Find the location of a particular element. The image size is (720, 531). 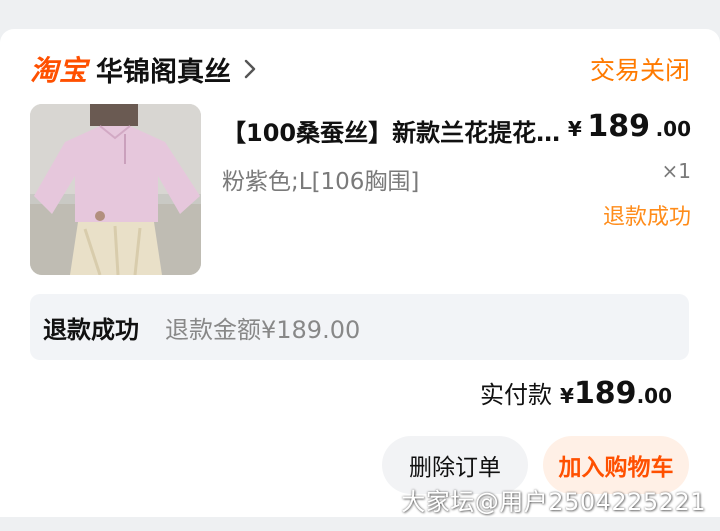

payment-decimal: .00 is located at coordinates (654, 396).